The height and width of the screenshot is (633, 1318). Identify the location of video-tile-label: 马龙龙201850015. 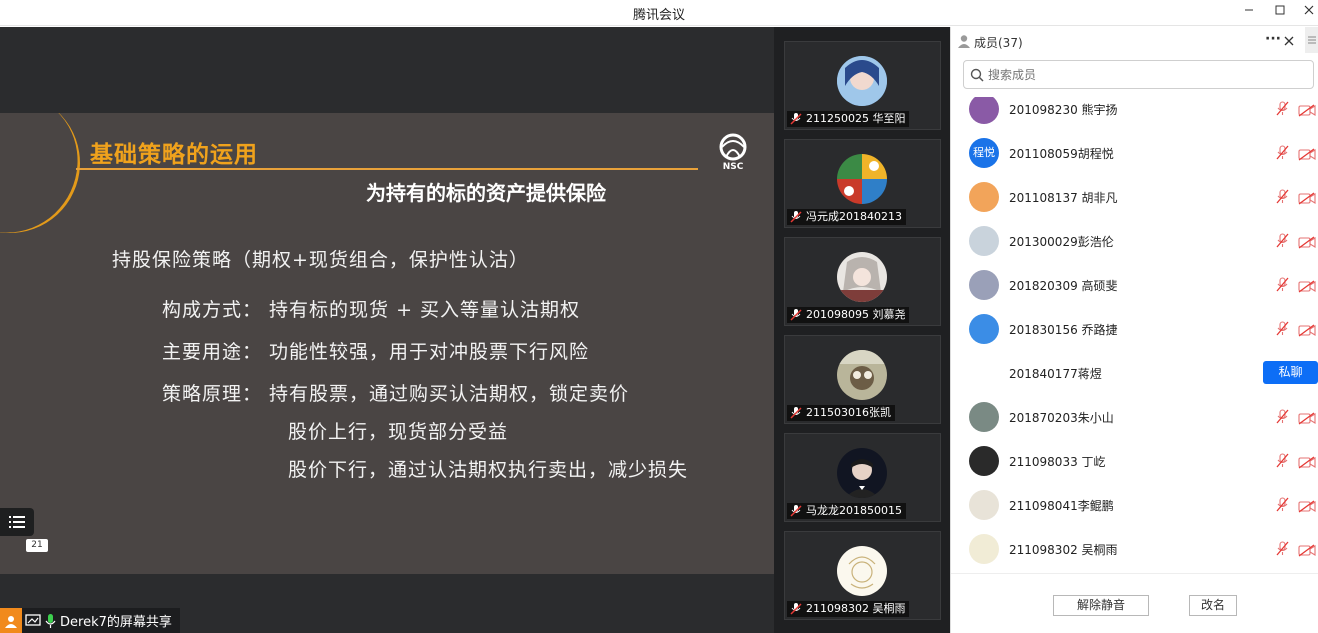
(846, 511).